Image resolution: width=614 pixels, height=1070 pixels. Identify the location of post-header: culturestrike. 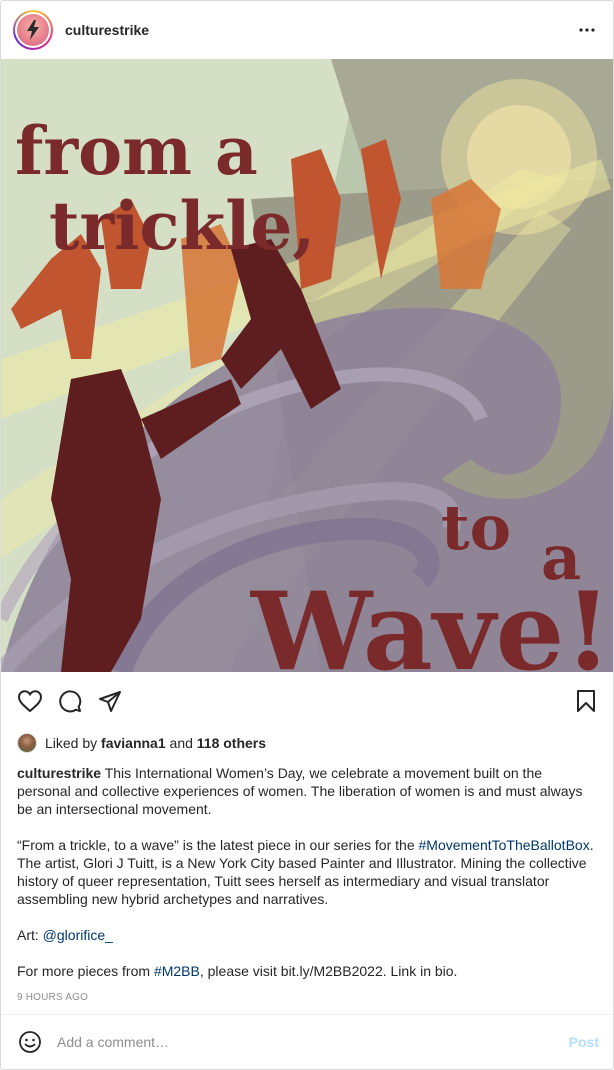
(307, 30).